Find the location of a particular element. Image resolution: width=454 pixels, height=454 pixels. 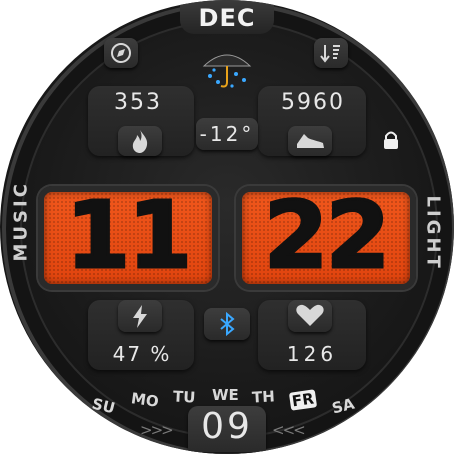

weekday-th: TH is located at coordinates (263, 397).